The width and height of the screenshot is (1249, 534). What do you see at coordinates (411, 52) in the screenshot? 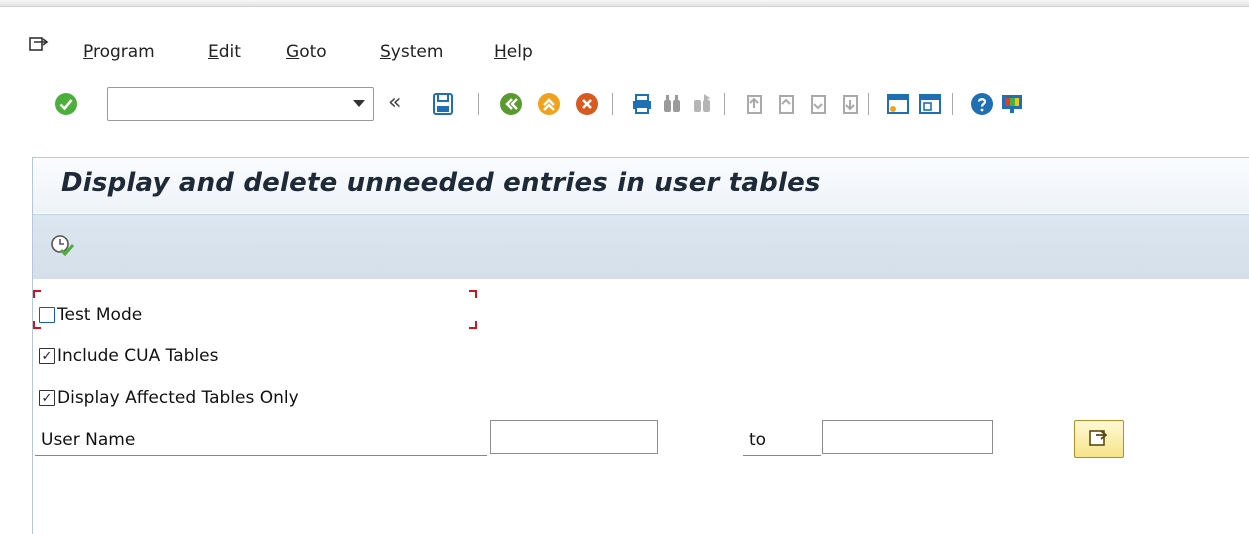
I see `menu-system: System` at bounding box center [411, 52].